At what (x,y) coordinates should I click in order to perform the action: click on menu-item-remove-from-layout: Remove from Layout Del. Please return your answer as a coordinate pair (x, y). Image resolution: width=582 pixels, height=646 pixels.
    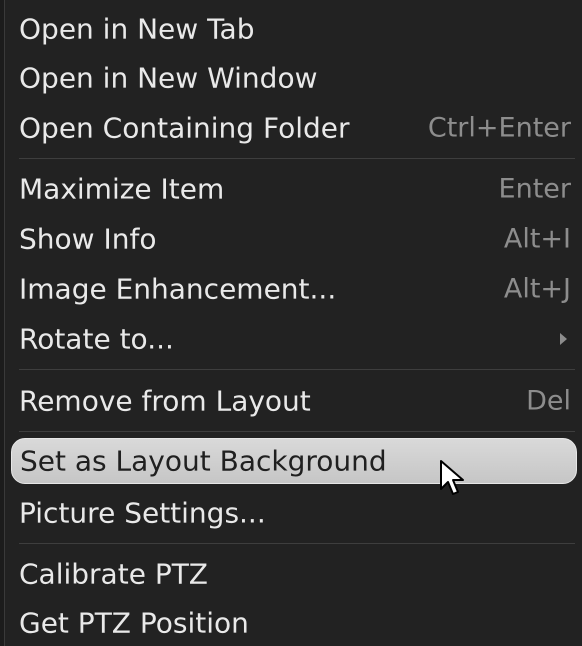
    Looking at the image, I should click on (294, 401).